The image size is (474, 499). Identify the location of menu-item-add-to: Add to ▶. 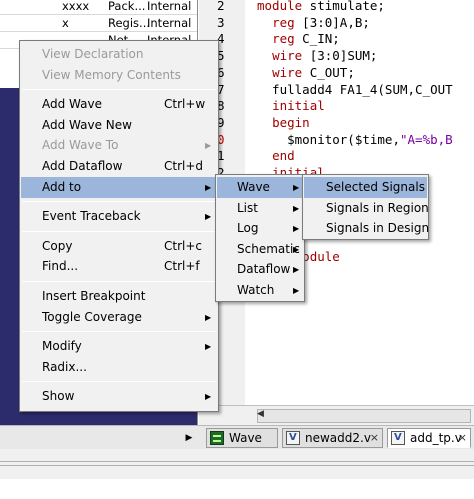
(119, 187).